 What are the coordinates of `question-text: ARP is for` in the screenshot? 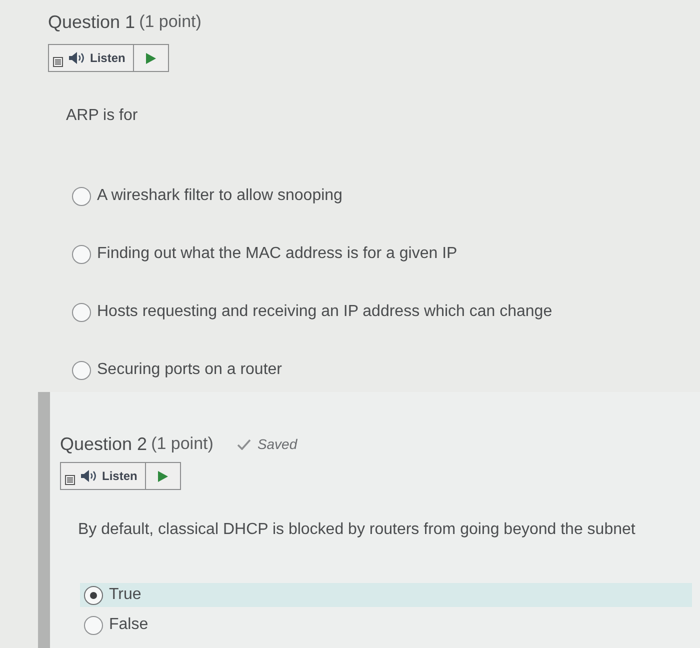 It's located at (102, 116).